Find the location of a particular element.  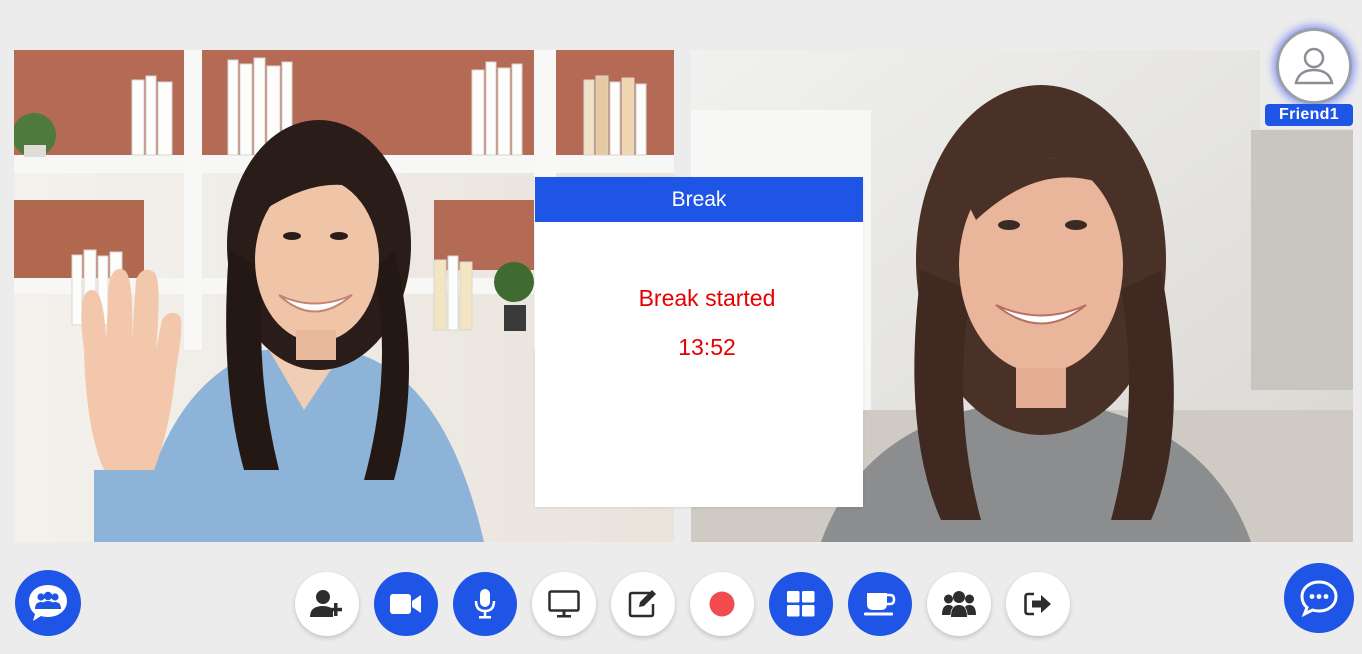

leave-meeting-button is located at coordinates (1038, 604).